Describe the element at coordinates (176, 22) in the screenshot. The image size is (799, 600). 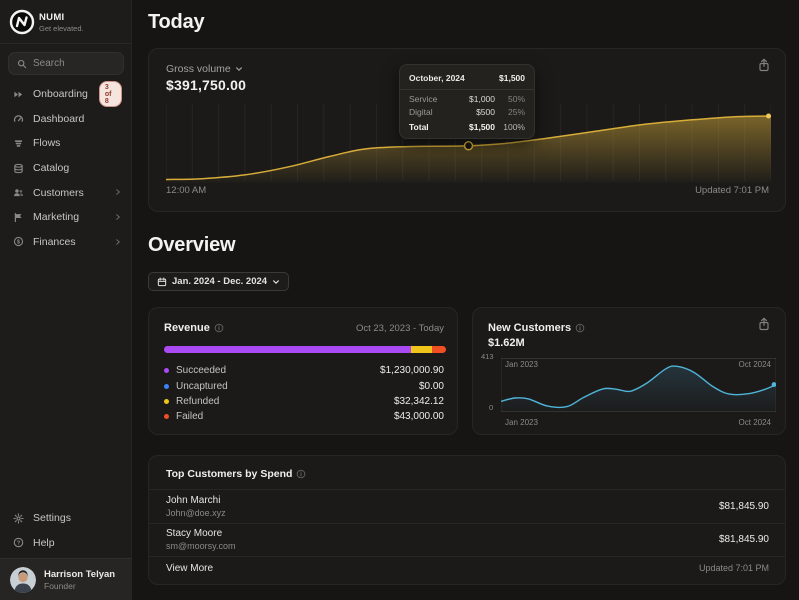
I see `today-heading: Today` at that location.